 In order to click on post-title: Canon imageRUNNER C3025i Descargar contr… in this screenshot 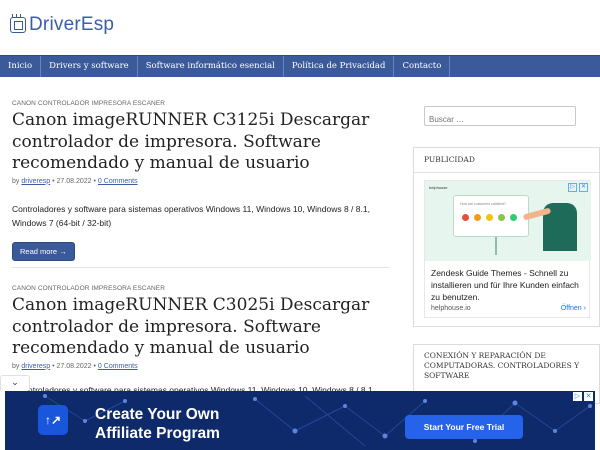, I will do `click(202, 327)`.